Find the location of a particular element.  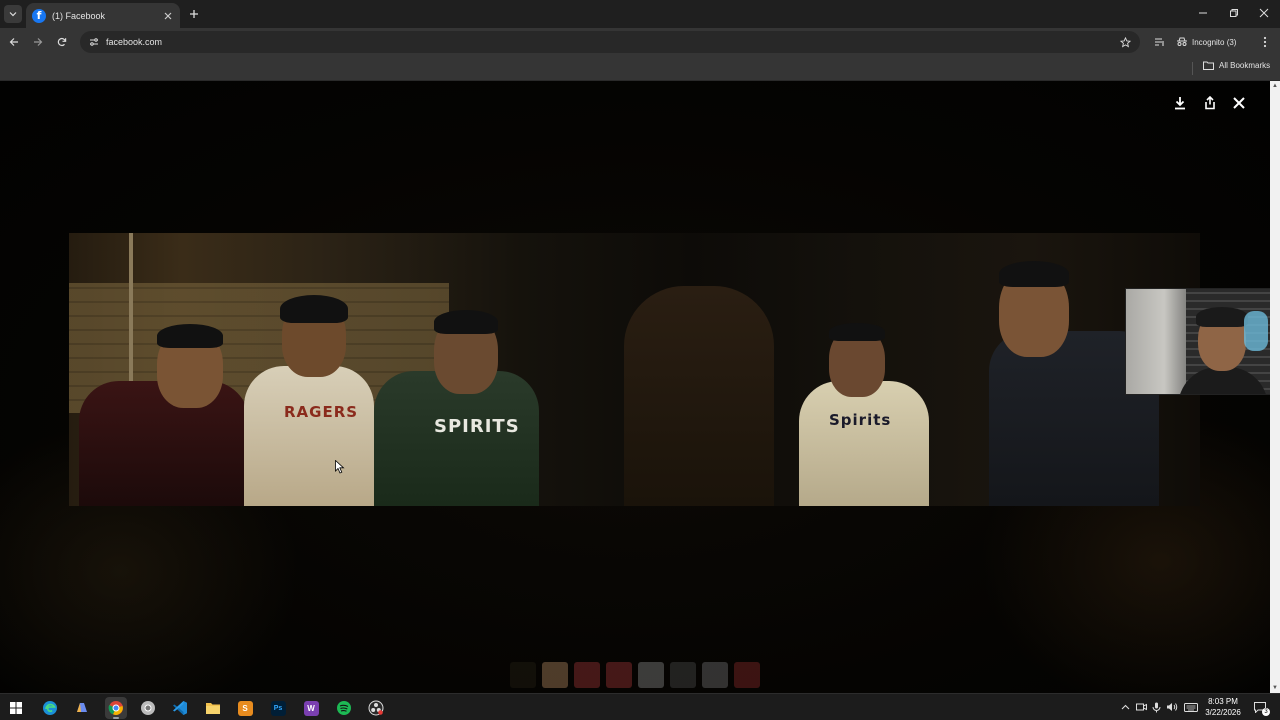

incognito-label: Incognito (3) is located at coordinates (1214, 42).